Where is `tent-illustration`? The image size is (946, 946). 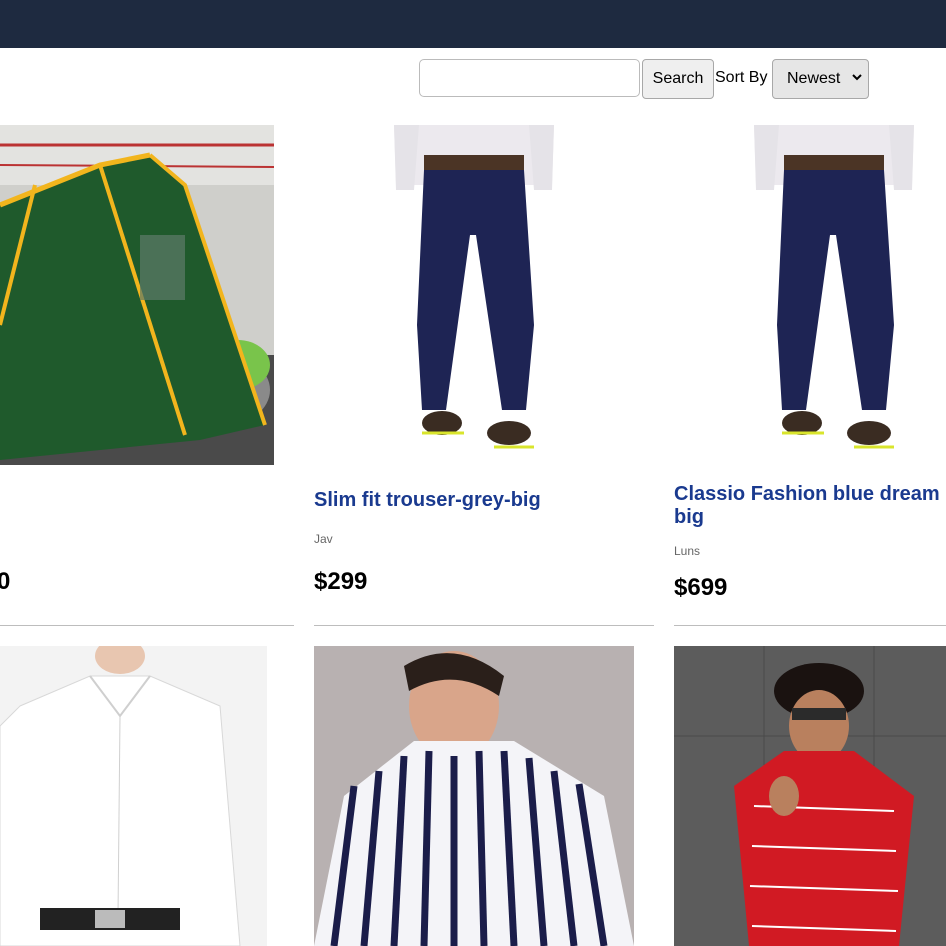 tent-illustration is located at coordinates (137, 295).